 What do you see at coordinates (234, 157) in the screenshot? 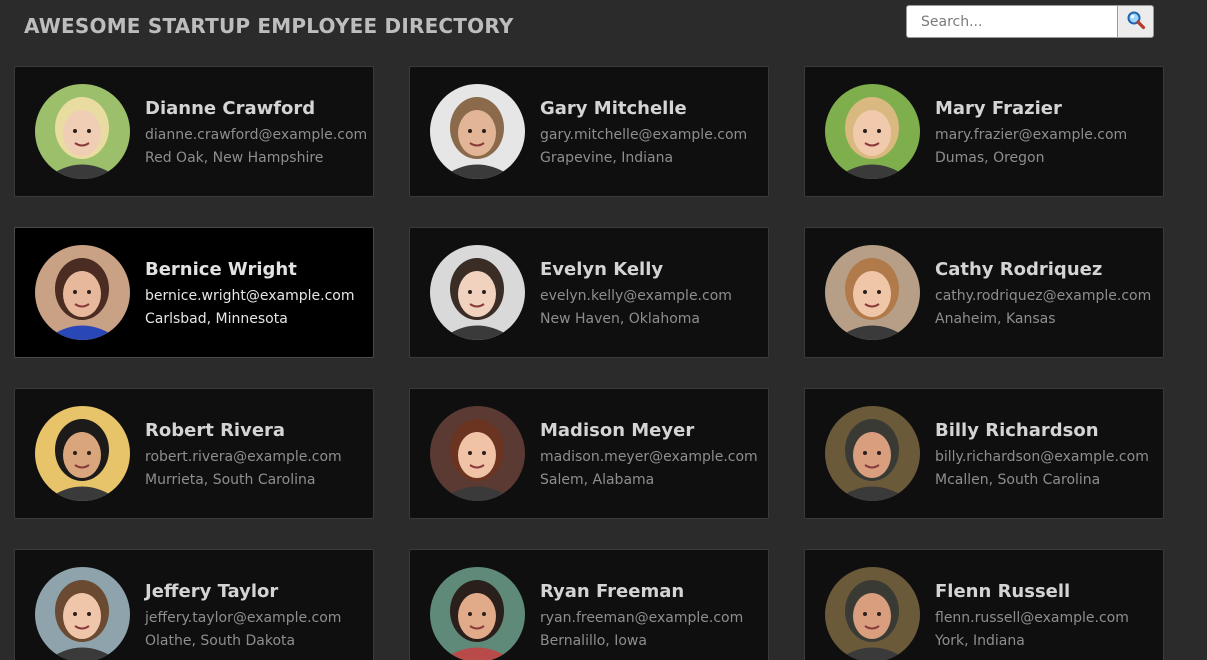
I see `employee-location: Red Oak, New Hampshire` at bounding box center [234, 157].